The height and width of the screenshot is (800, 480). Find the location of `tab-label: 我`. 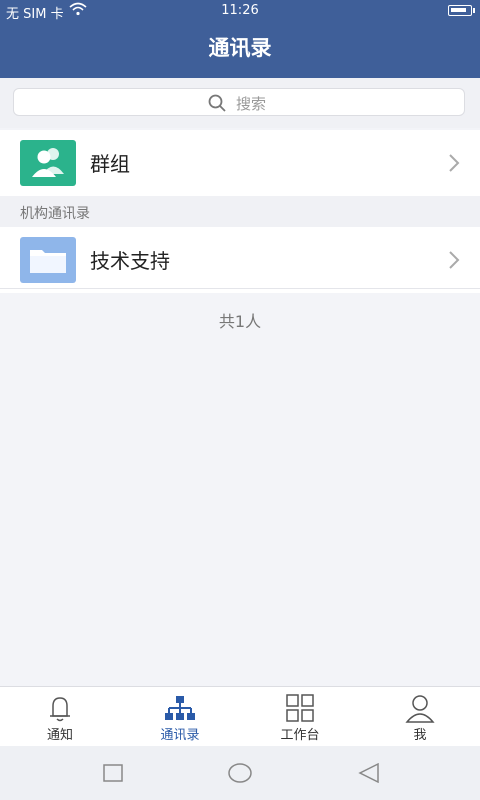

tab-label: 我 is located at coordinates (420, 735).